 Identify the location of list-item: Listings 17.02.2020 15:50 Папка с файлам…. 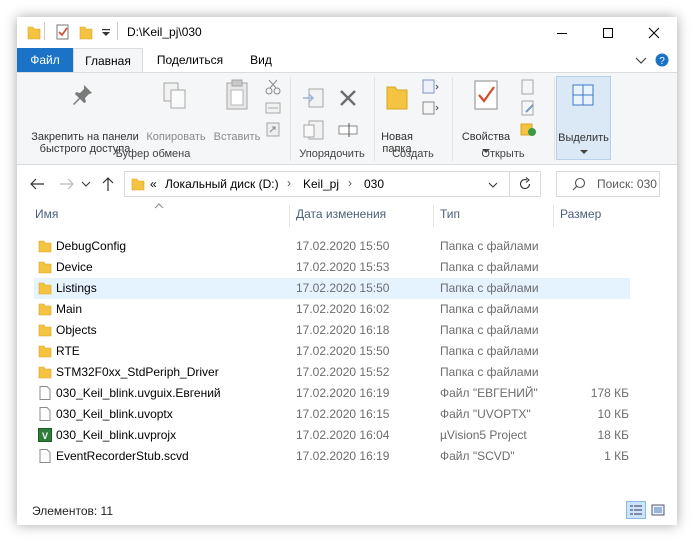
(332, 288).